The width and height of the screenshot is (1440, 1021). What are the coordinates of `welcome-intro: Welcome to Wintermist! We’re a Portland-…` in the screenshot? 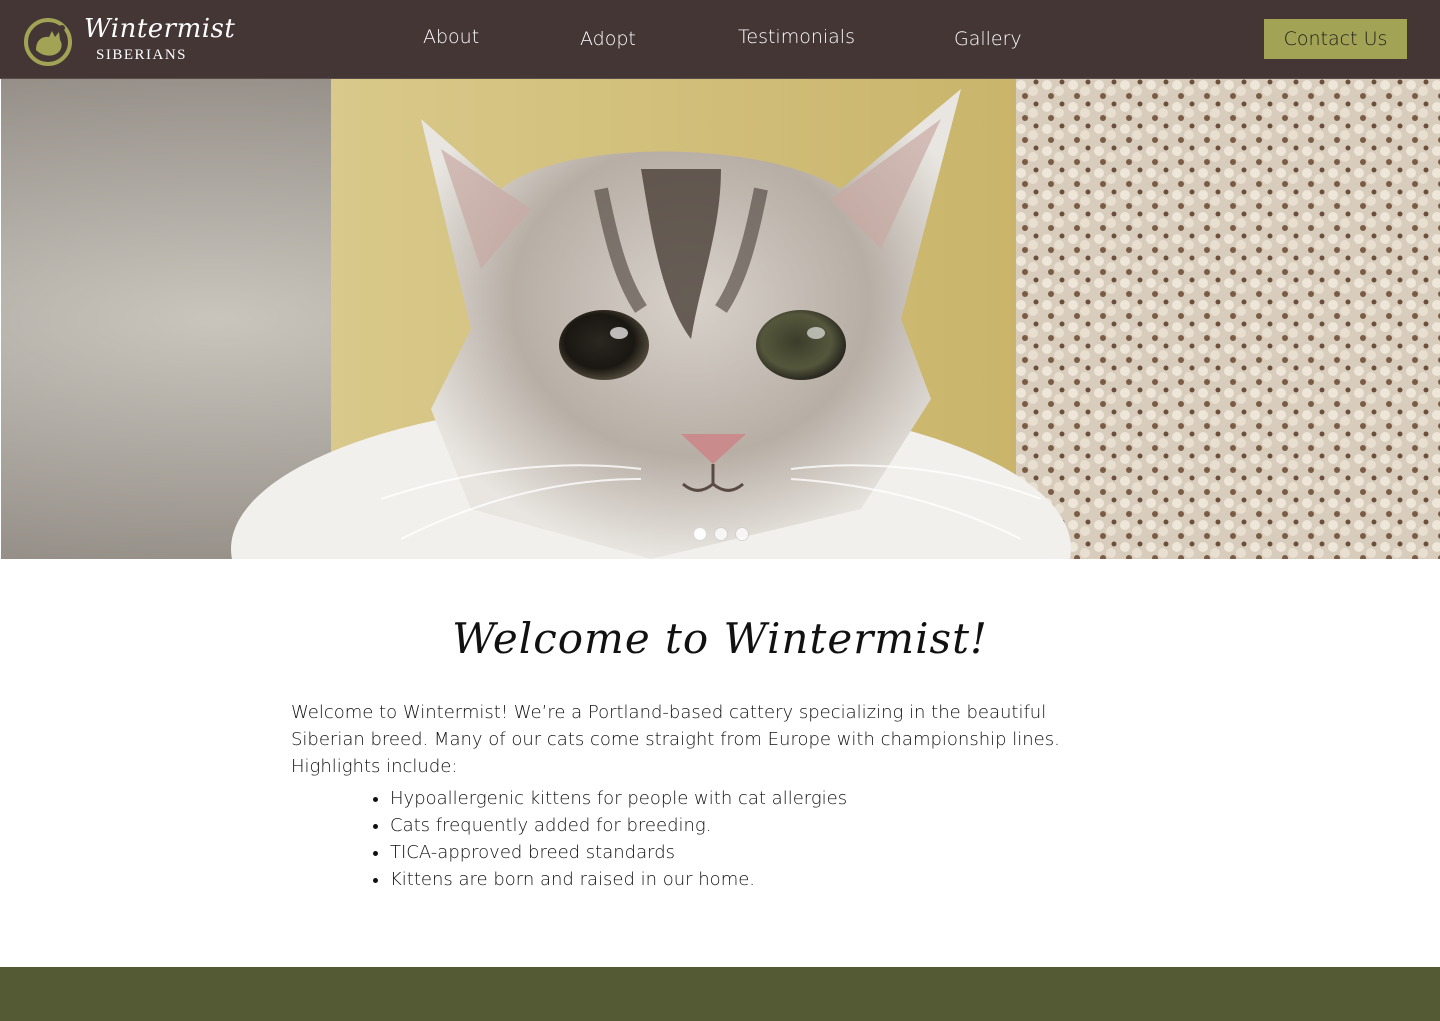 It's located at (675, 739).